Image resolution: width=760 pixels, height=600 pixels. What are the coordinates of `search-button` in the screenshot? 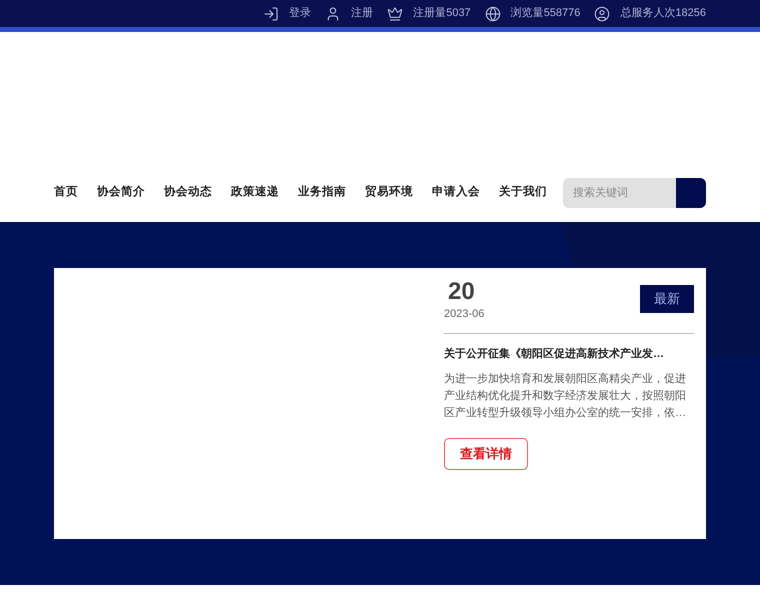 It's located at (691, 193).